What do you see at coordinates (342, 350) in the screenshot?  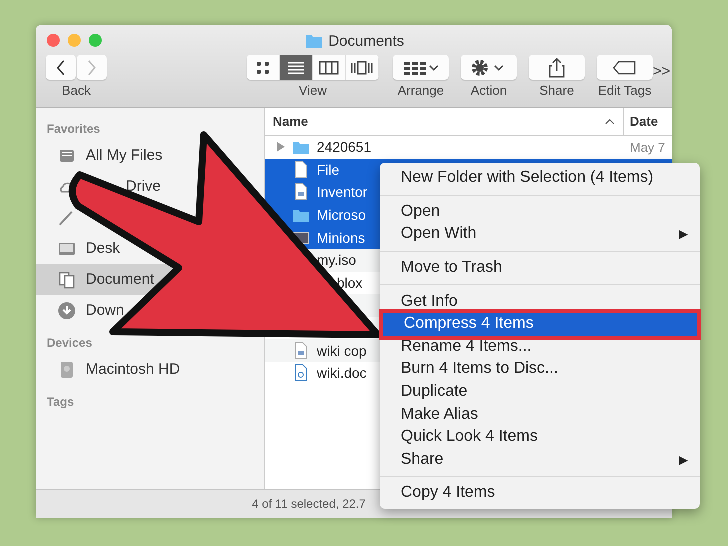 I see `file-name: wiki cop` at bounding box center [342, 350].